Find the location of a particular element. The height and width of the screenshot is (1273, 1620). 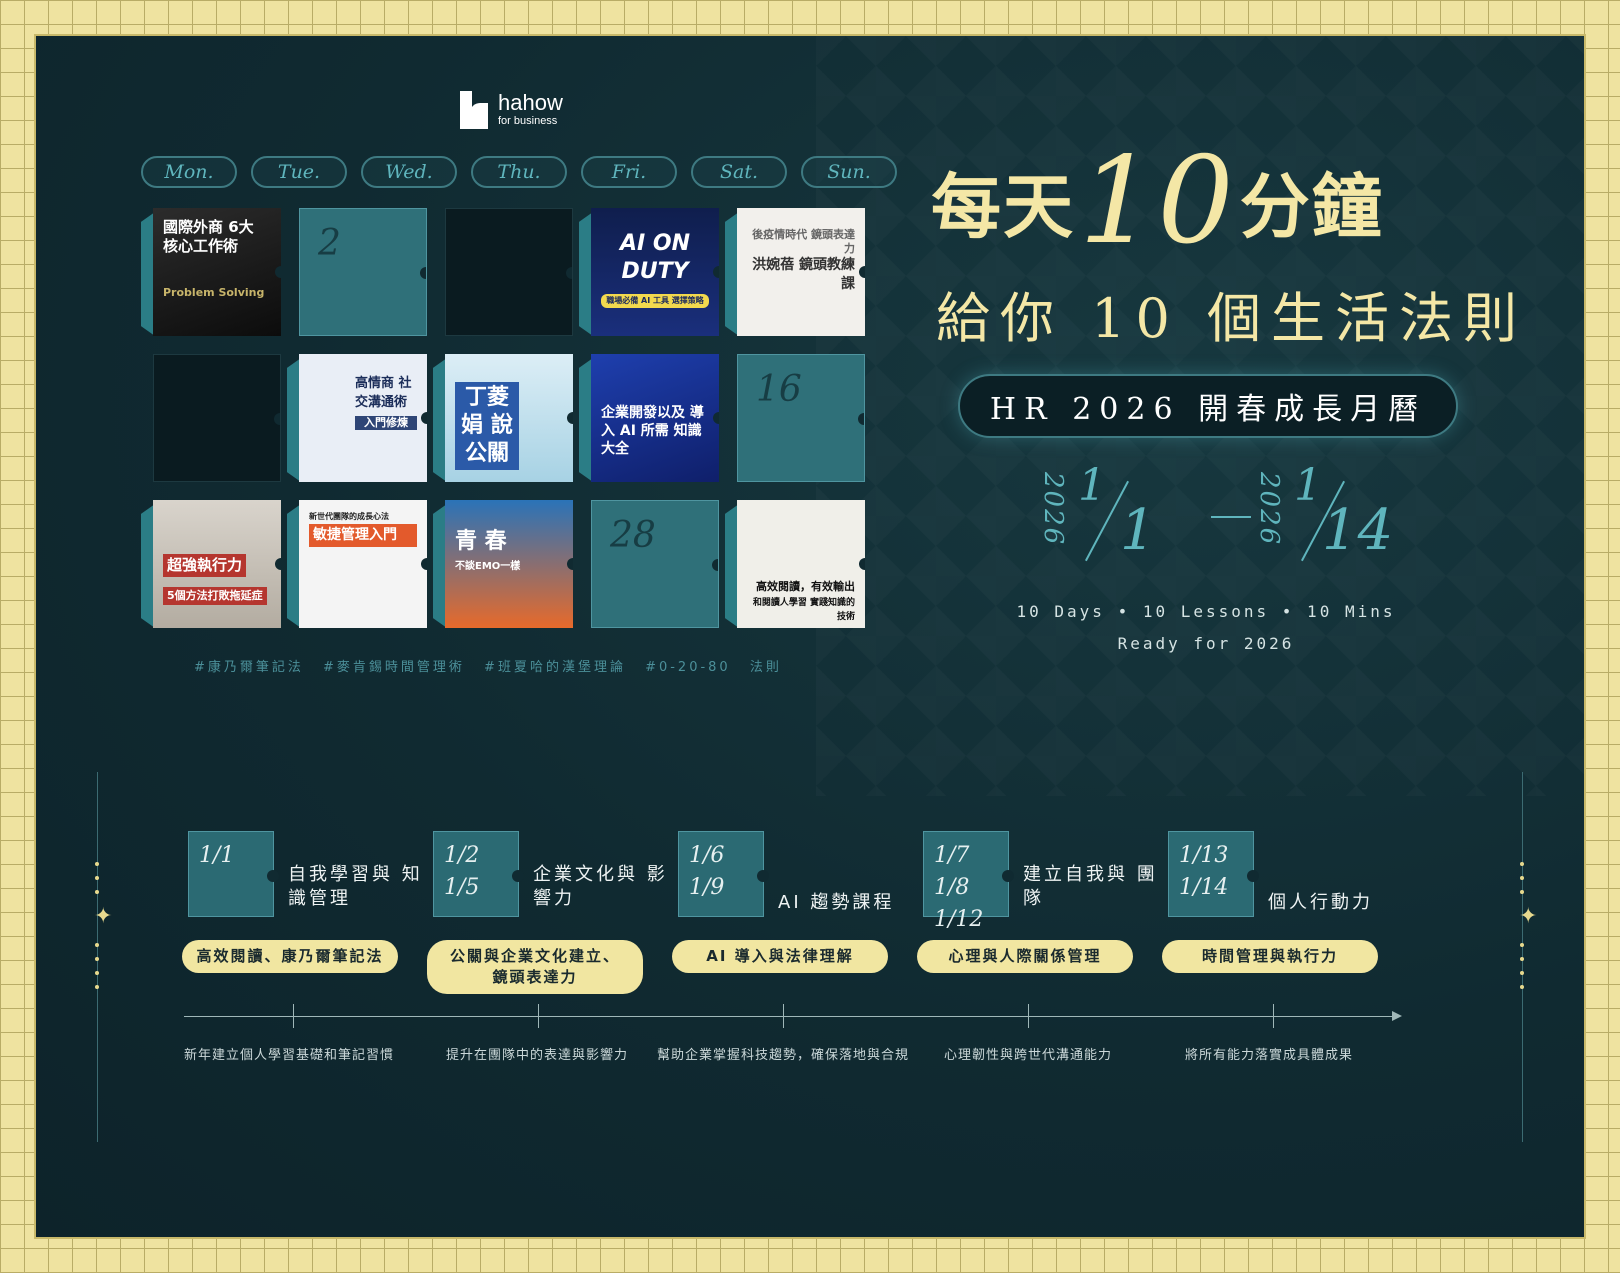

timeline-description: 提升在團隊中的表達與影響力 is located at coordinates (537, 1055).